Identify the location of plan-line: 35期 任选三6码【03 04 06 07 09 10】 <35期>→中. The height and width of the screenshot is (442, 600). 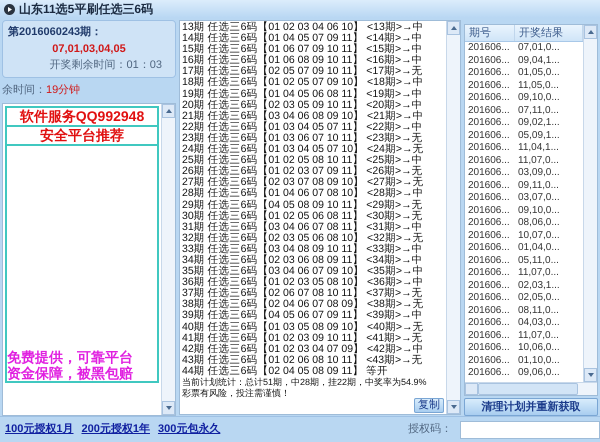
(303, 272).